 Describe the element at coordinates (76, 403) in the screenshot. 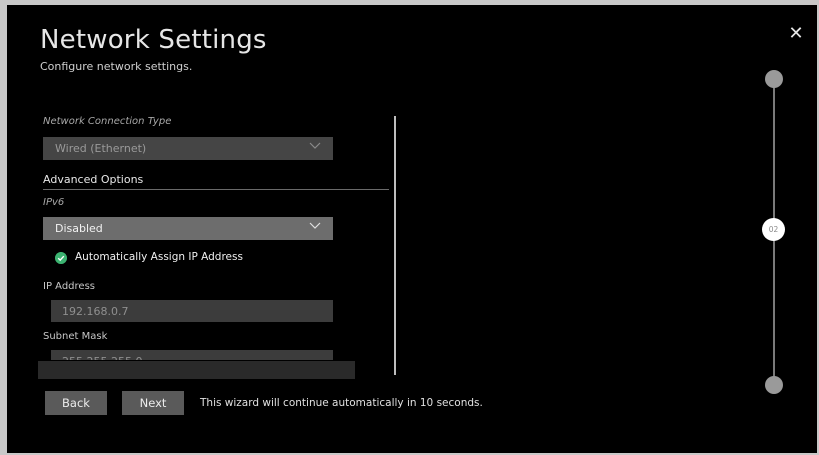

I see `back-button: Back` at that location.